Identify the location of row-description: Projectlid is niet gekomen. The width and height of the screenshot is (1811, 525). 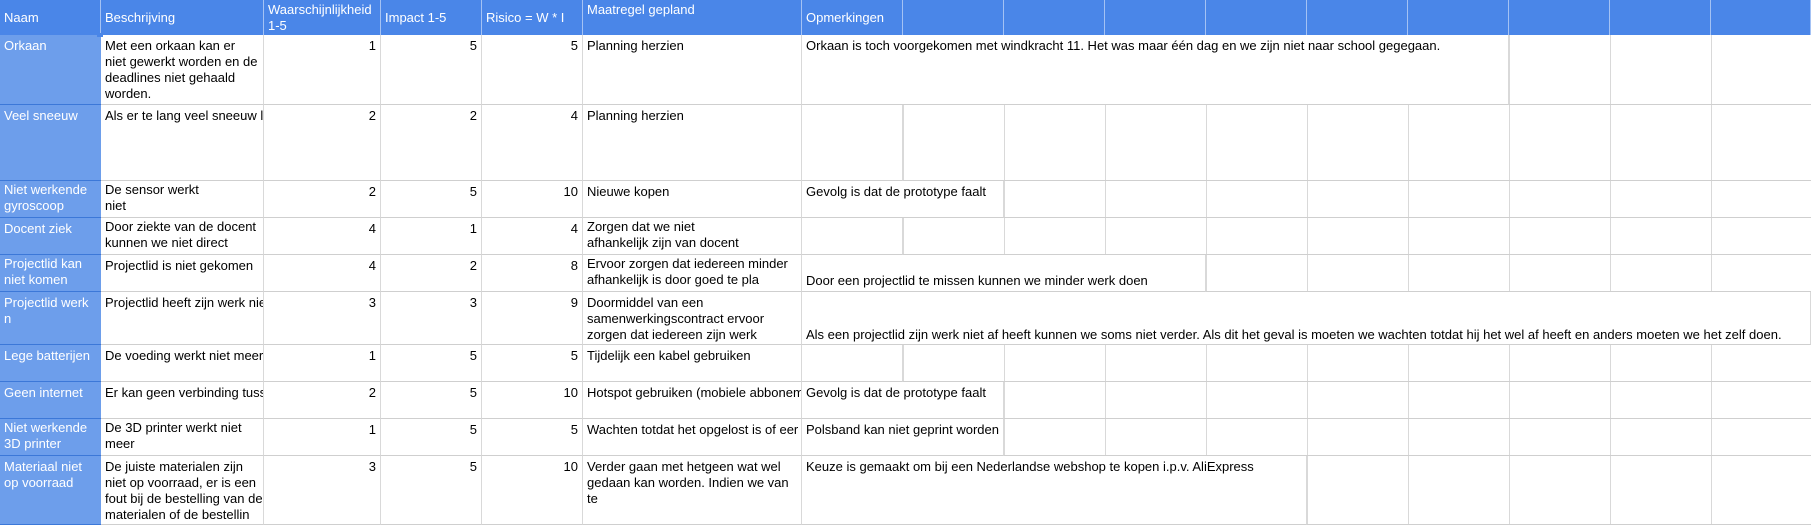
(182, 273).